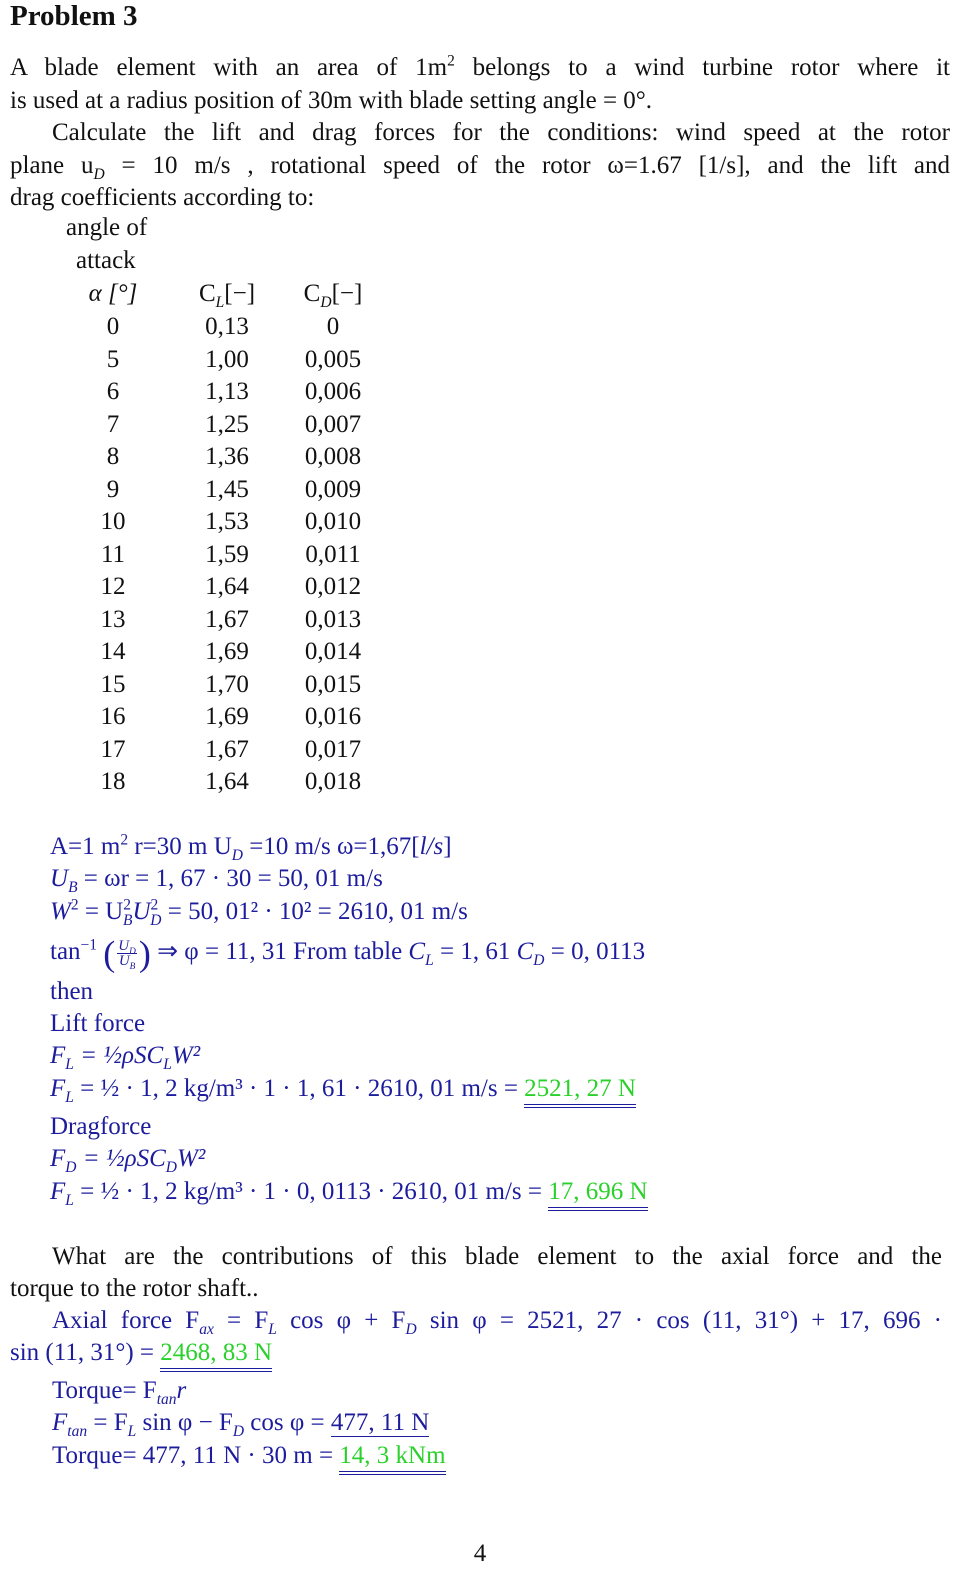 The width and height of the screenshot is (960, 1586). What do you see at coordinates (227, 521) in the screenshot?
I see `cell-cl: 1,53` at bounding box center [227, 521].